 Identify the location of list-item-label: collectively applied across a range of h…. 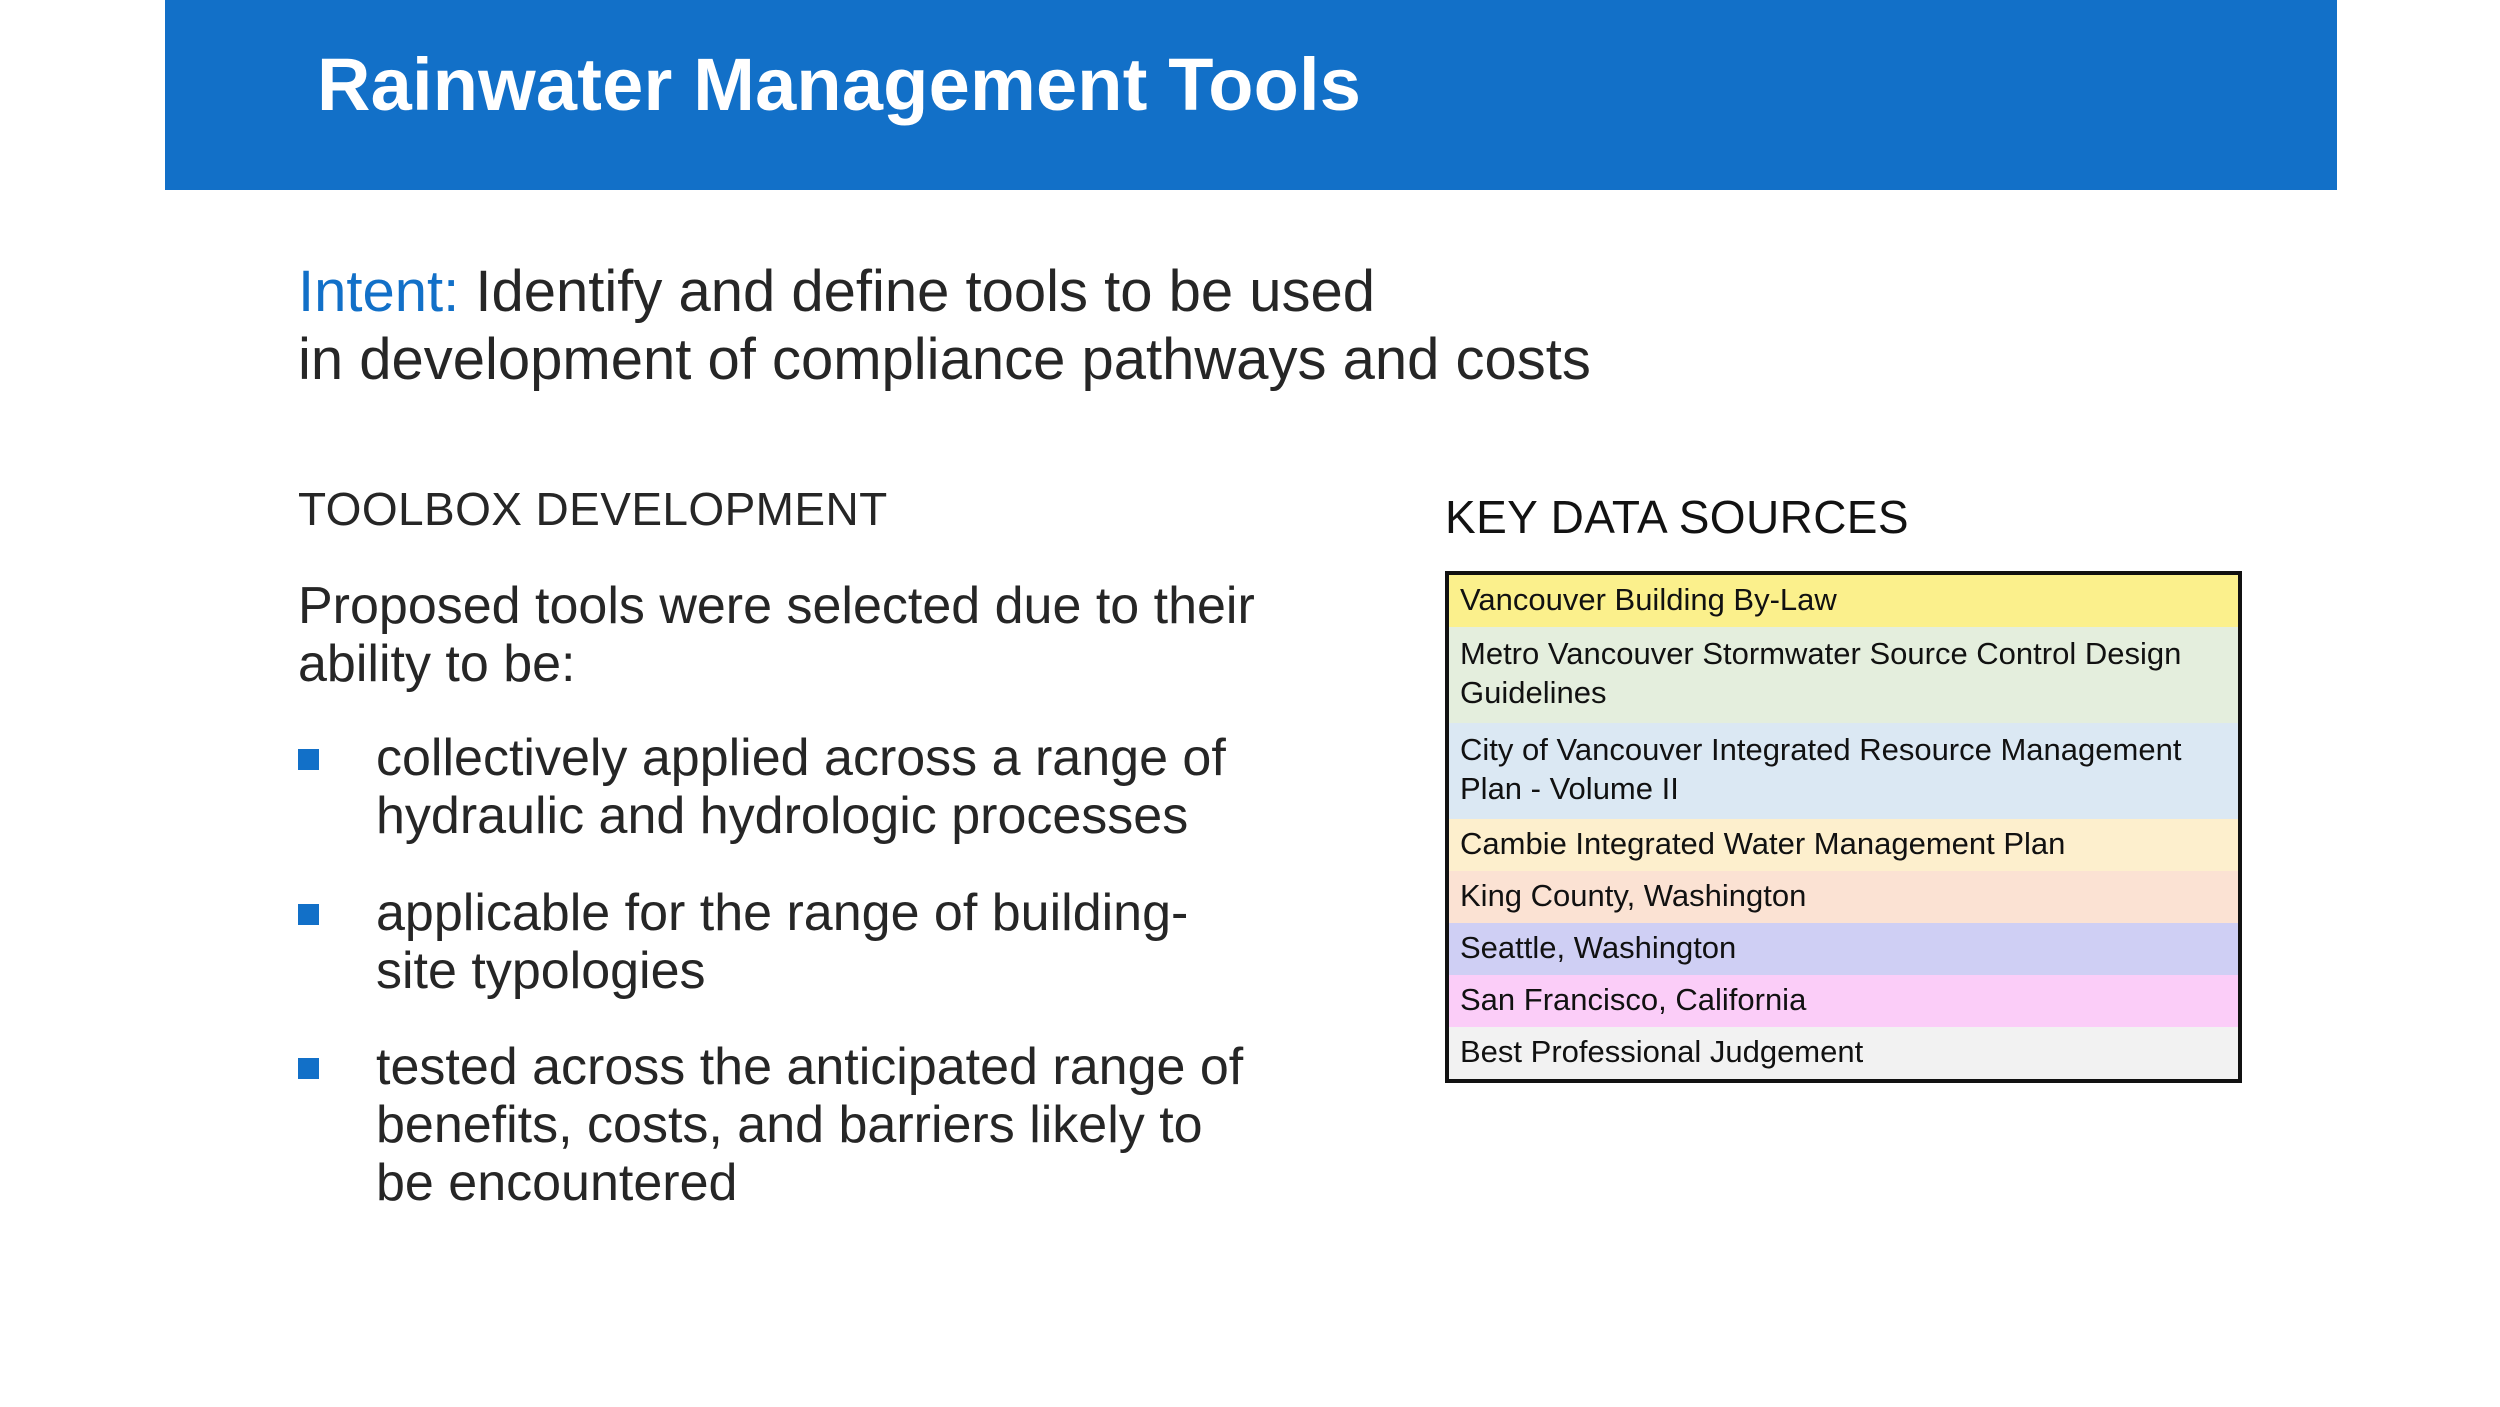
(801, 787).